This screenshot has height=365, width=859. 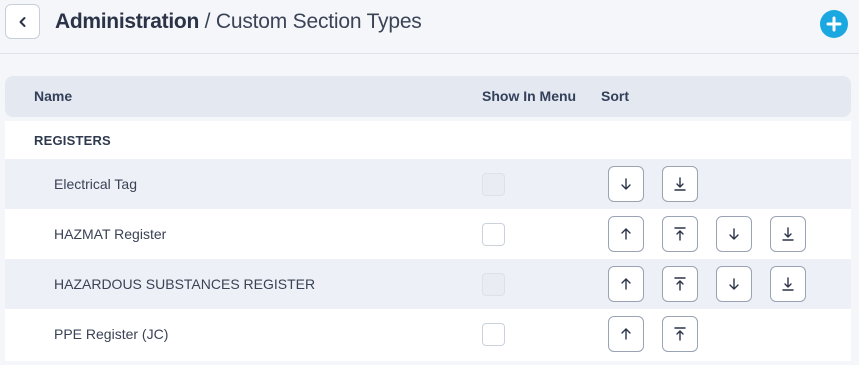 What do you see at coordinates (96, 184) in the screenshot?
I see `row-name: Electrical Tag` at bounding box center [96, 184].